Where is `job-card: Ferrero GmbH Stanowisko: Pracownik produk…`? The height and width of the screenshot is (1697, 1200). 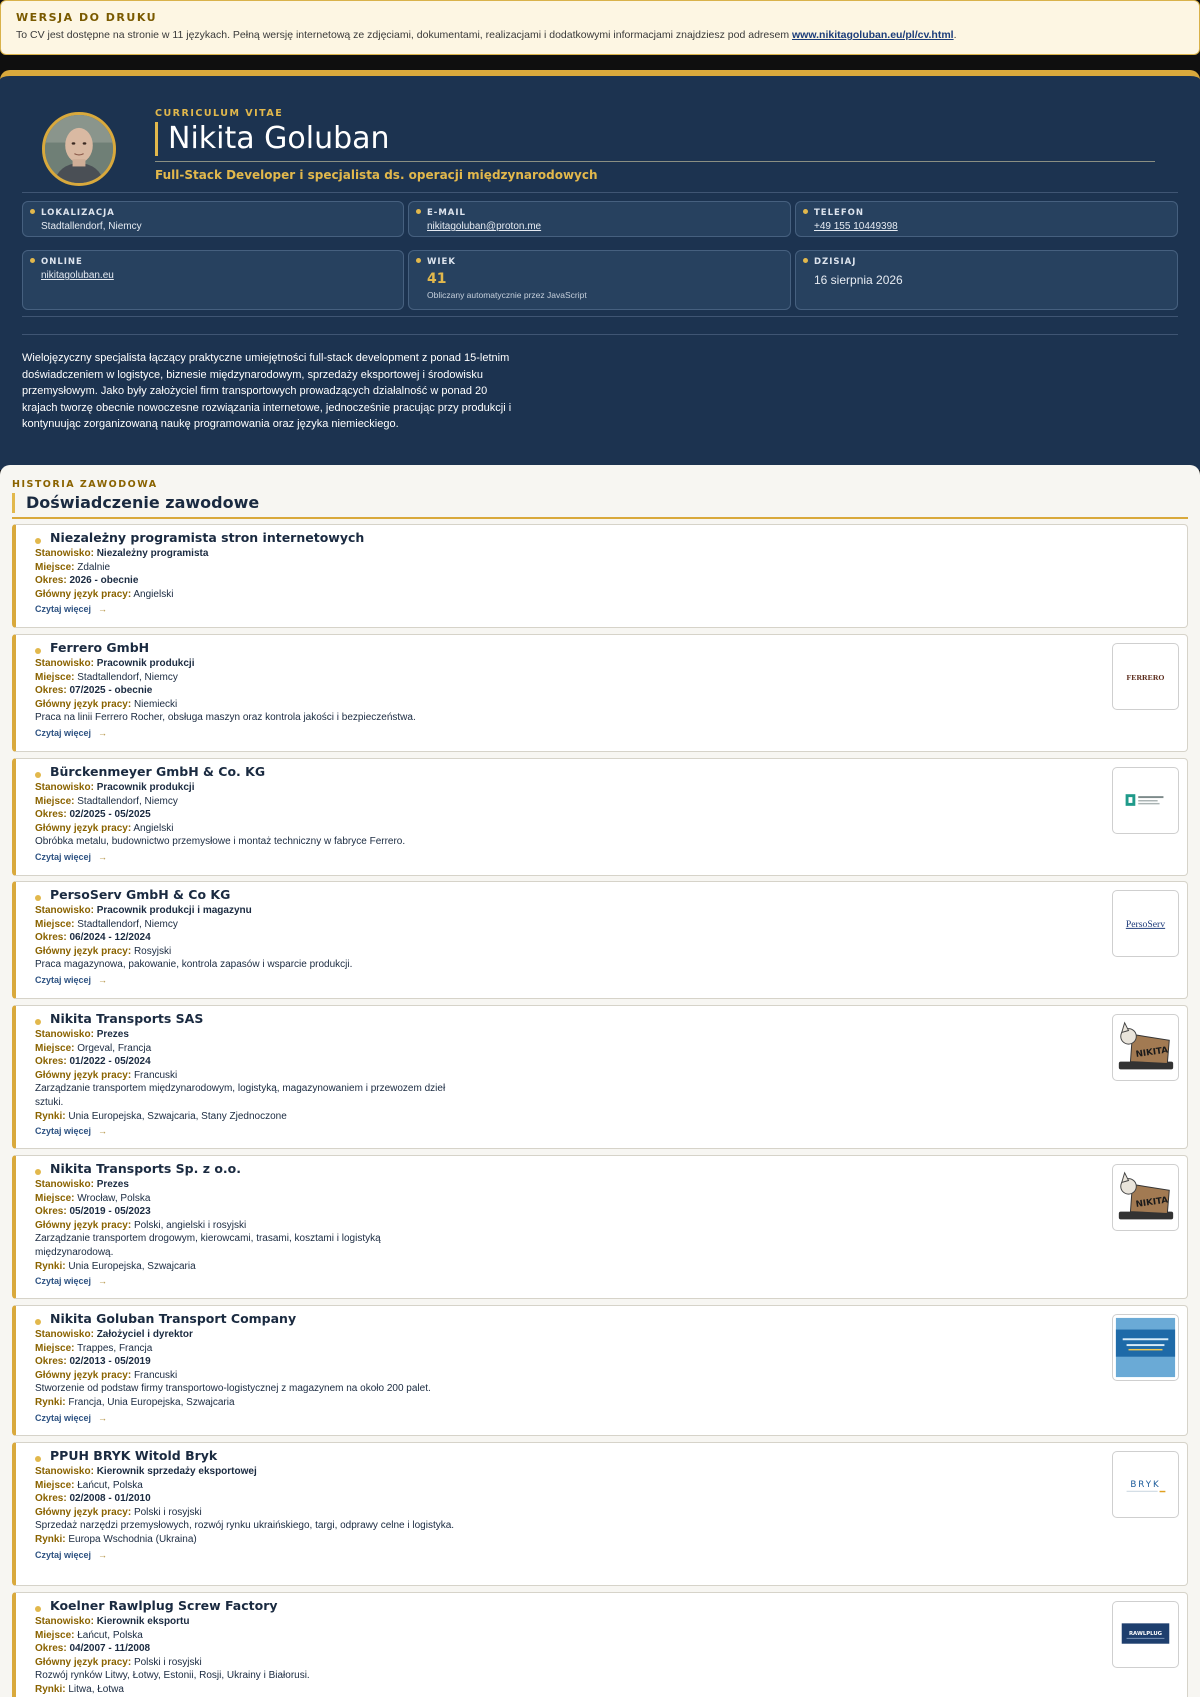 job-card: Ferrero GmbH Stanowisko: Pracownik produk… is located at coordinates (600, 693).